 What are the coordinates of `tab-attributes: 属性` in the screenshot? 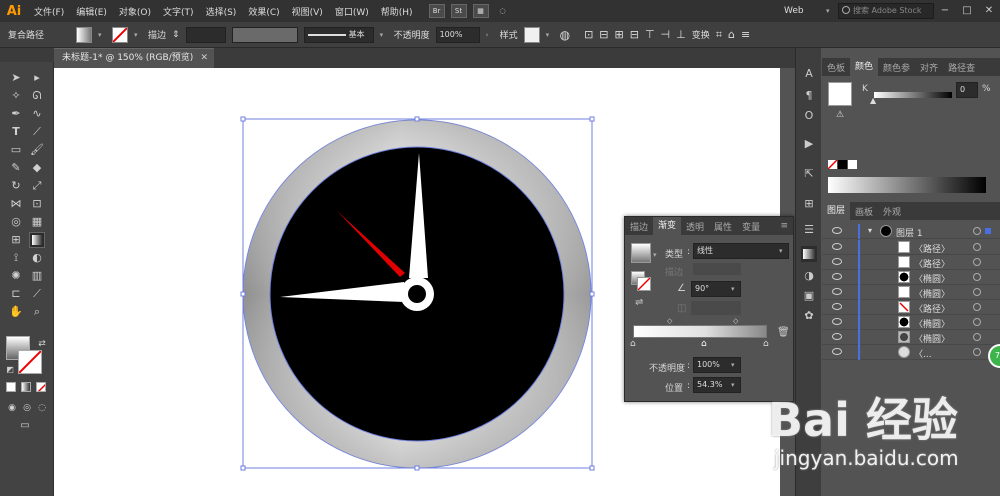 It's located at (723, 226).